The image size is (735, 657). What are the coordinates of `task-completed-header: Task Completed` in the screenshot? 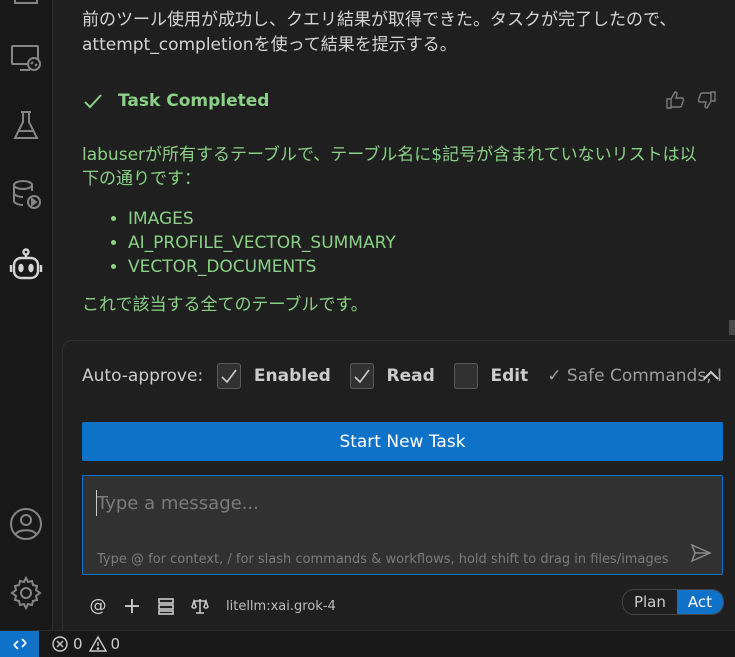 It's located at (399, 101).